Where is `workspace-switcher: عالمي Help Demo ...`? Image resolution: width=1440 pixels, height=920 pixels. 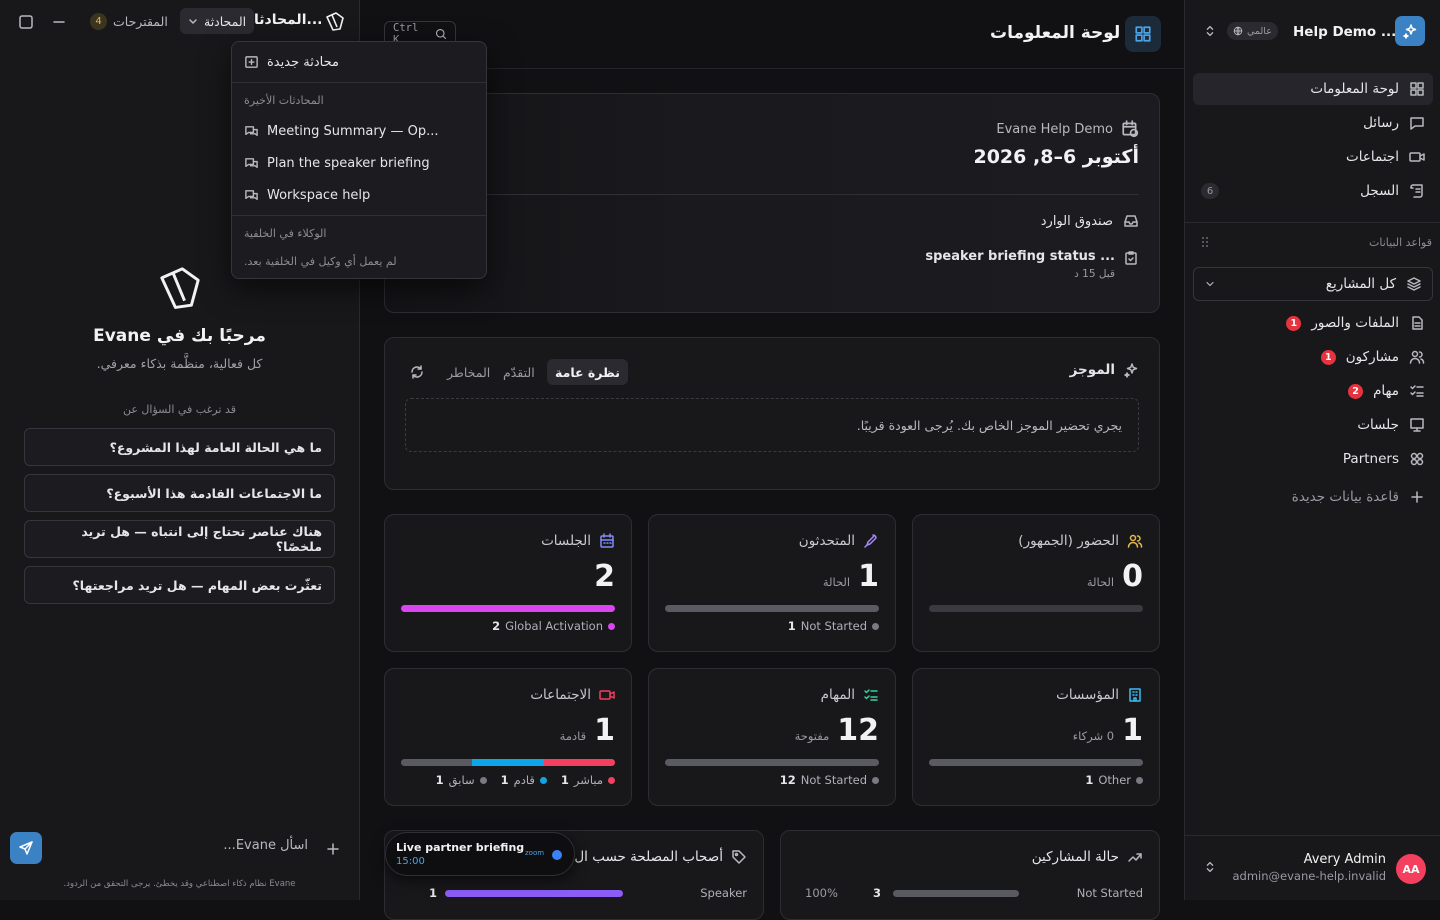 workspace-switcher: عالمي Help Demo ... is located at coordinates (1312, 32).